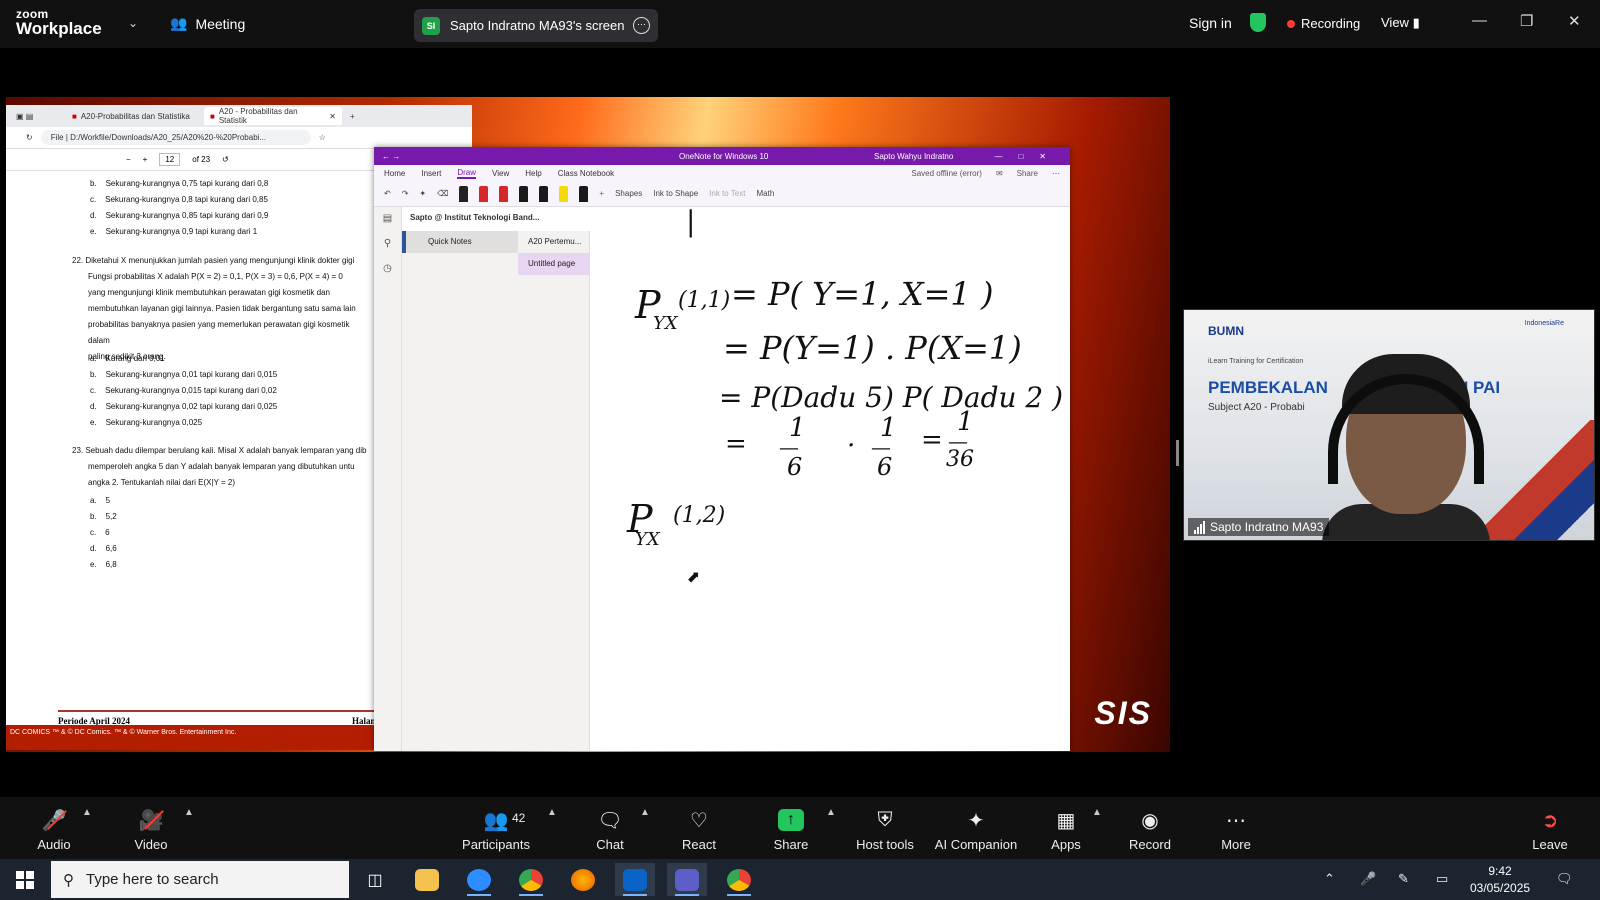 Image resolution: width=1600 pixels, height=900 pixels. I want to click on security-shield-icon, so click(1258, 22).